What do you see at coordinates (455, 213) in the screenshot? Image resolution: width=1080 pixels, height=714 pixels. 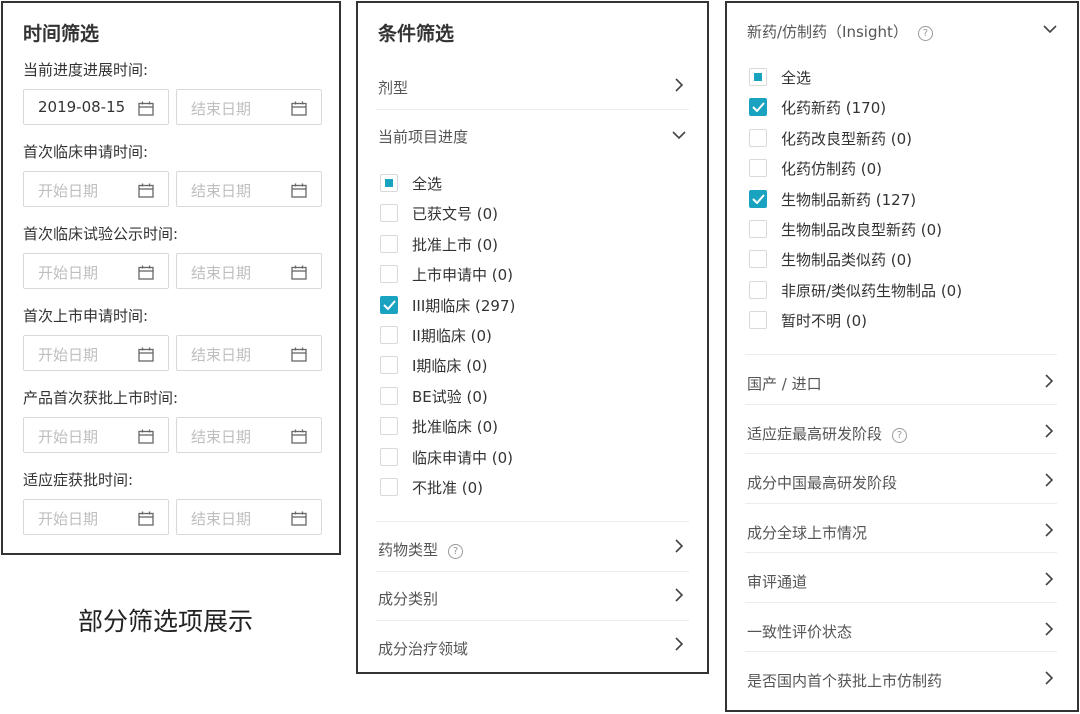 I see `checkbox-label: 已获文号 (0)` at bounding box center [455, 213].